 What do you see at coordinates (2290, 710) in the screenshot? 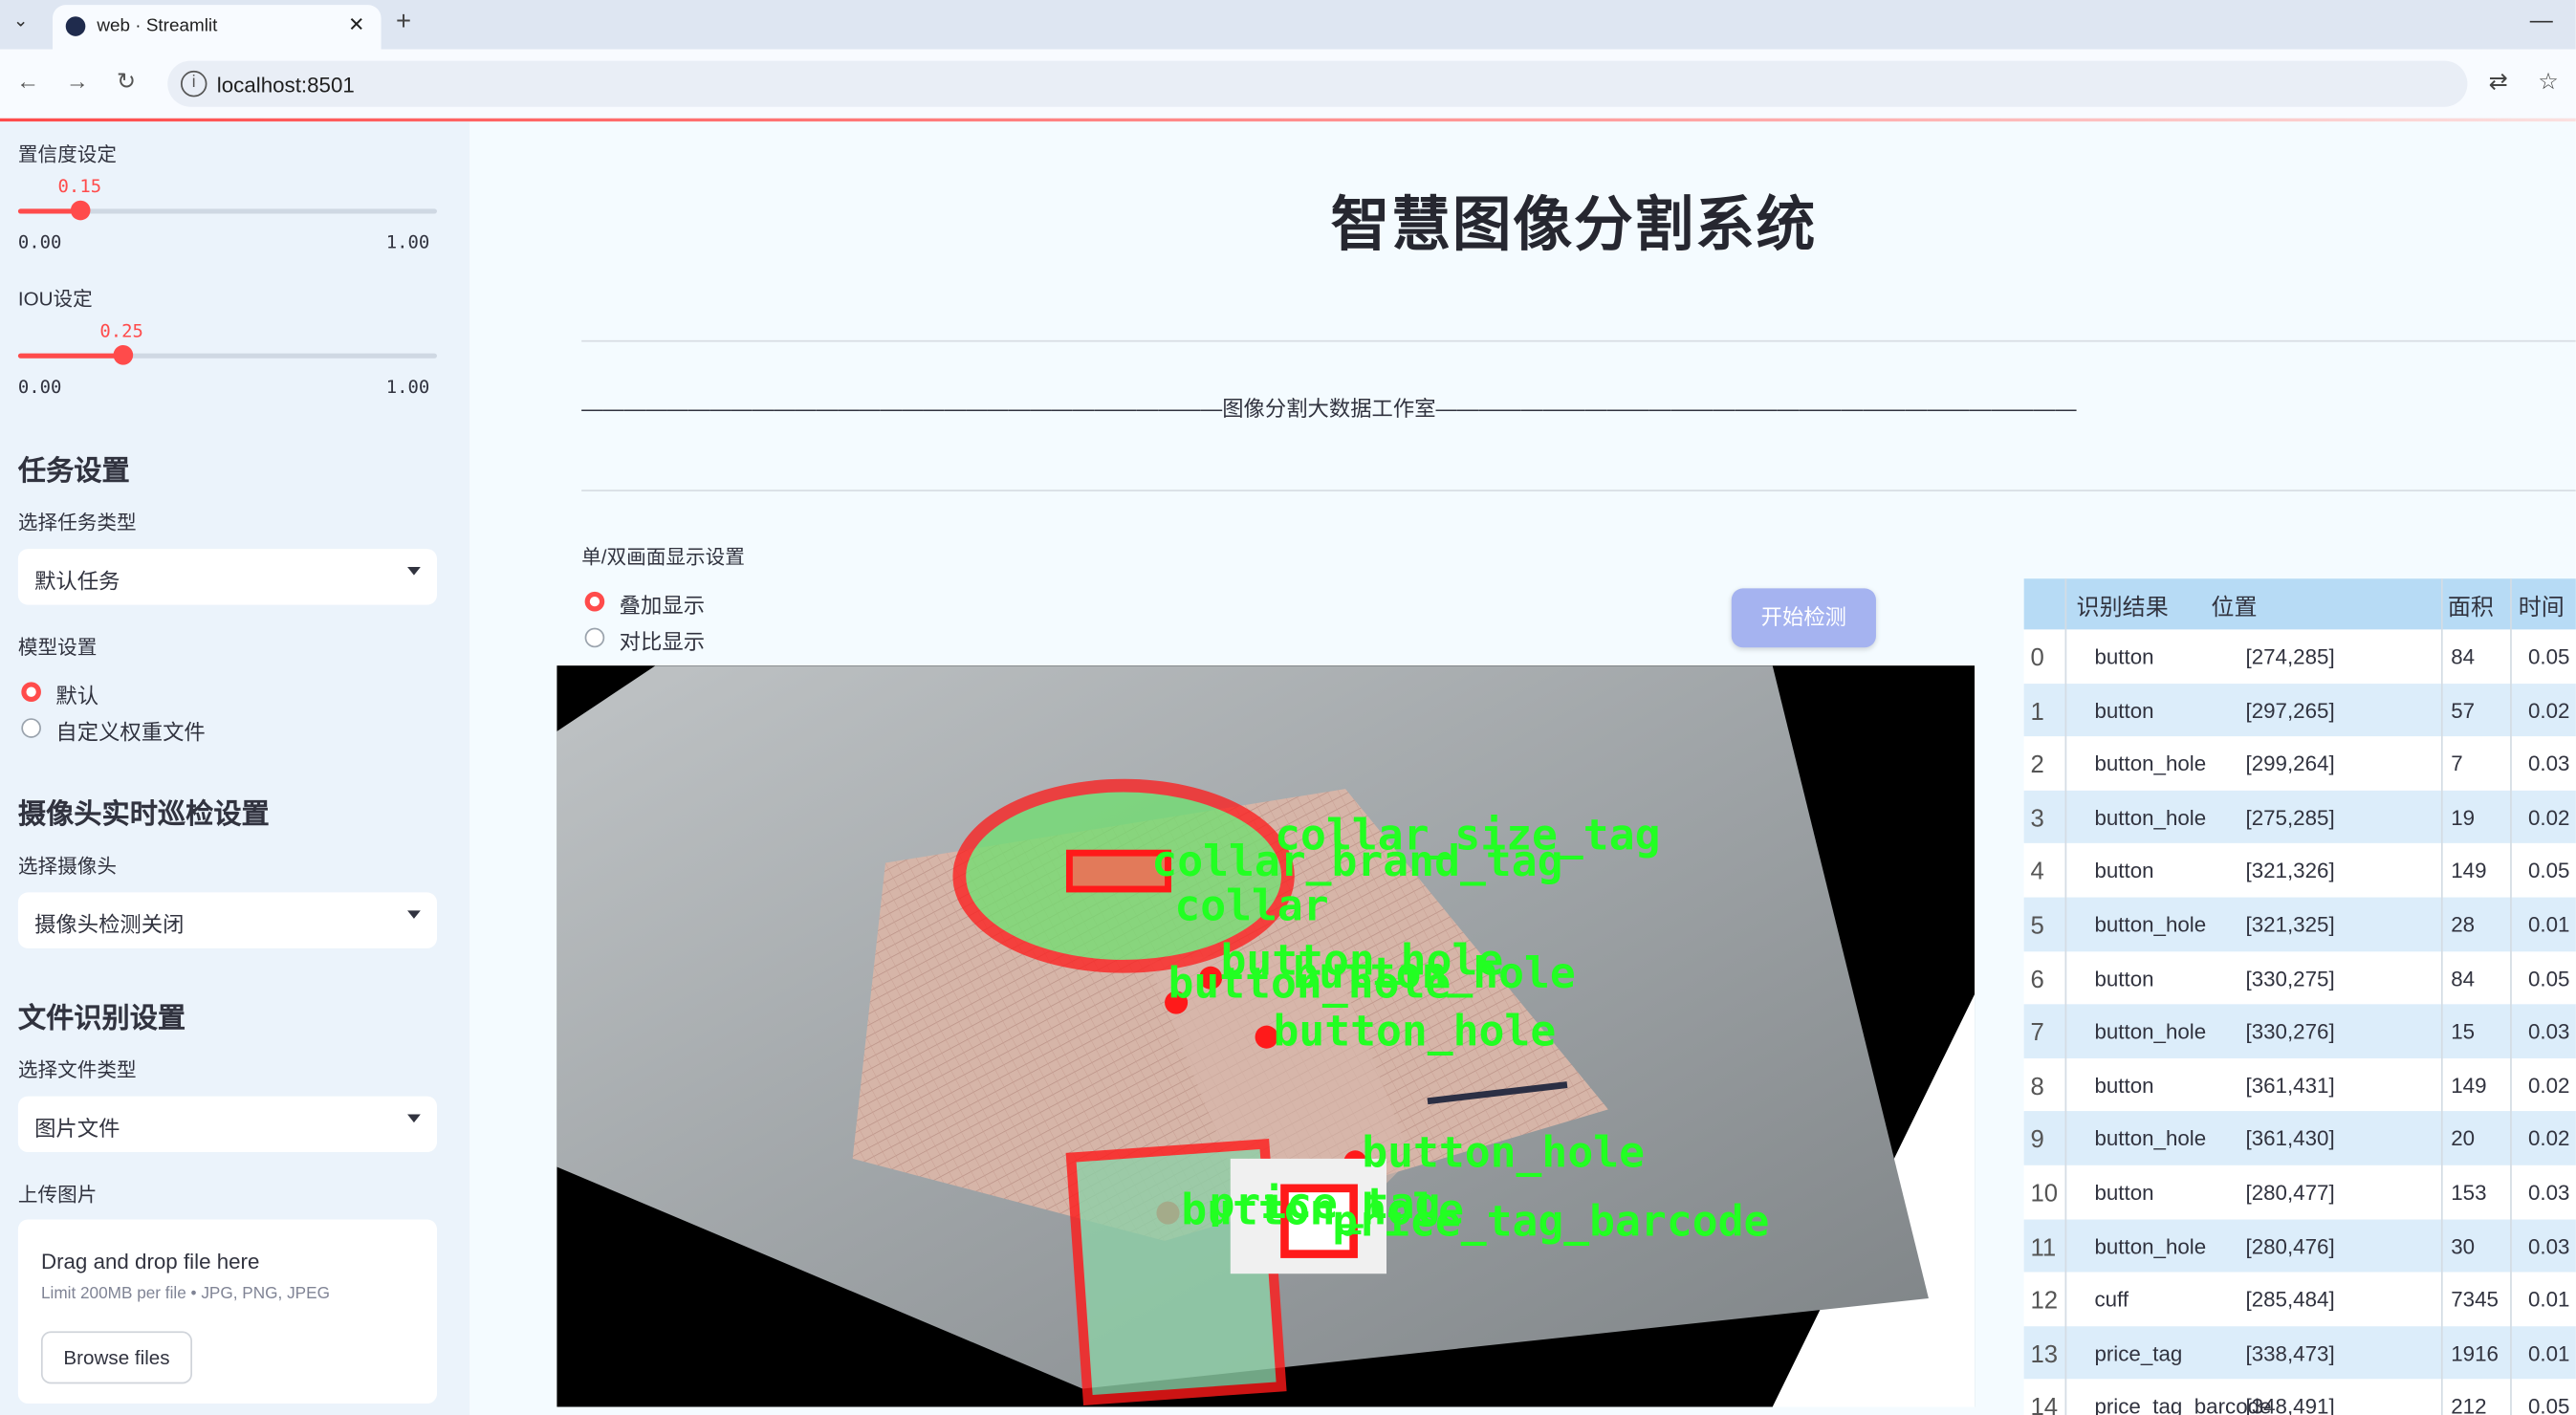
I see `row-position: [297,265]` at bounding box center [2290, 710].